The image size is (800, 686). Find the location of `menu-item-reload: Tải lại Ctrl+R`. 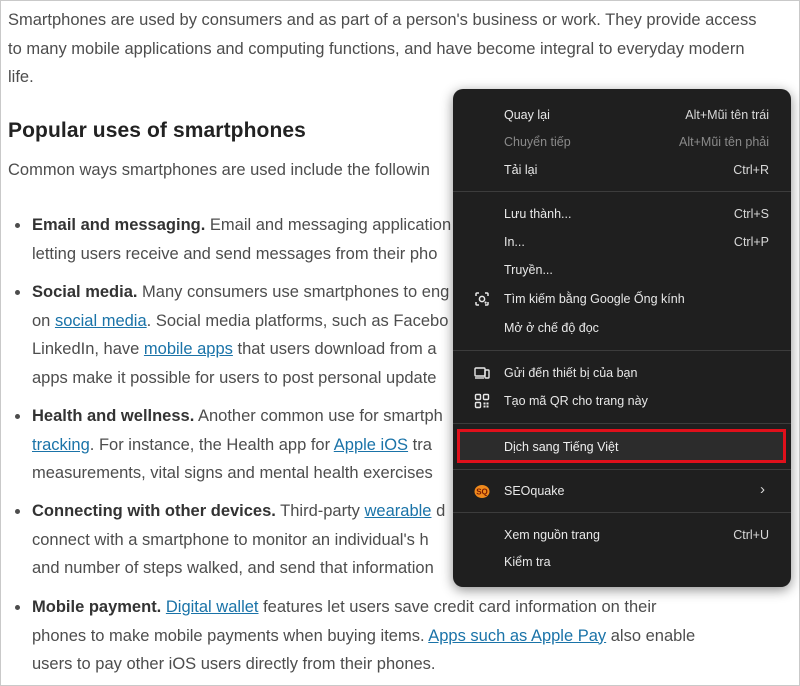

menu-item-reload: Tải lại Ctrl+R is located at coordinates (622, 170).